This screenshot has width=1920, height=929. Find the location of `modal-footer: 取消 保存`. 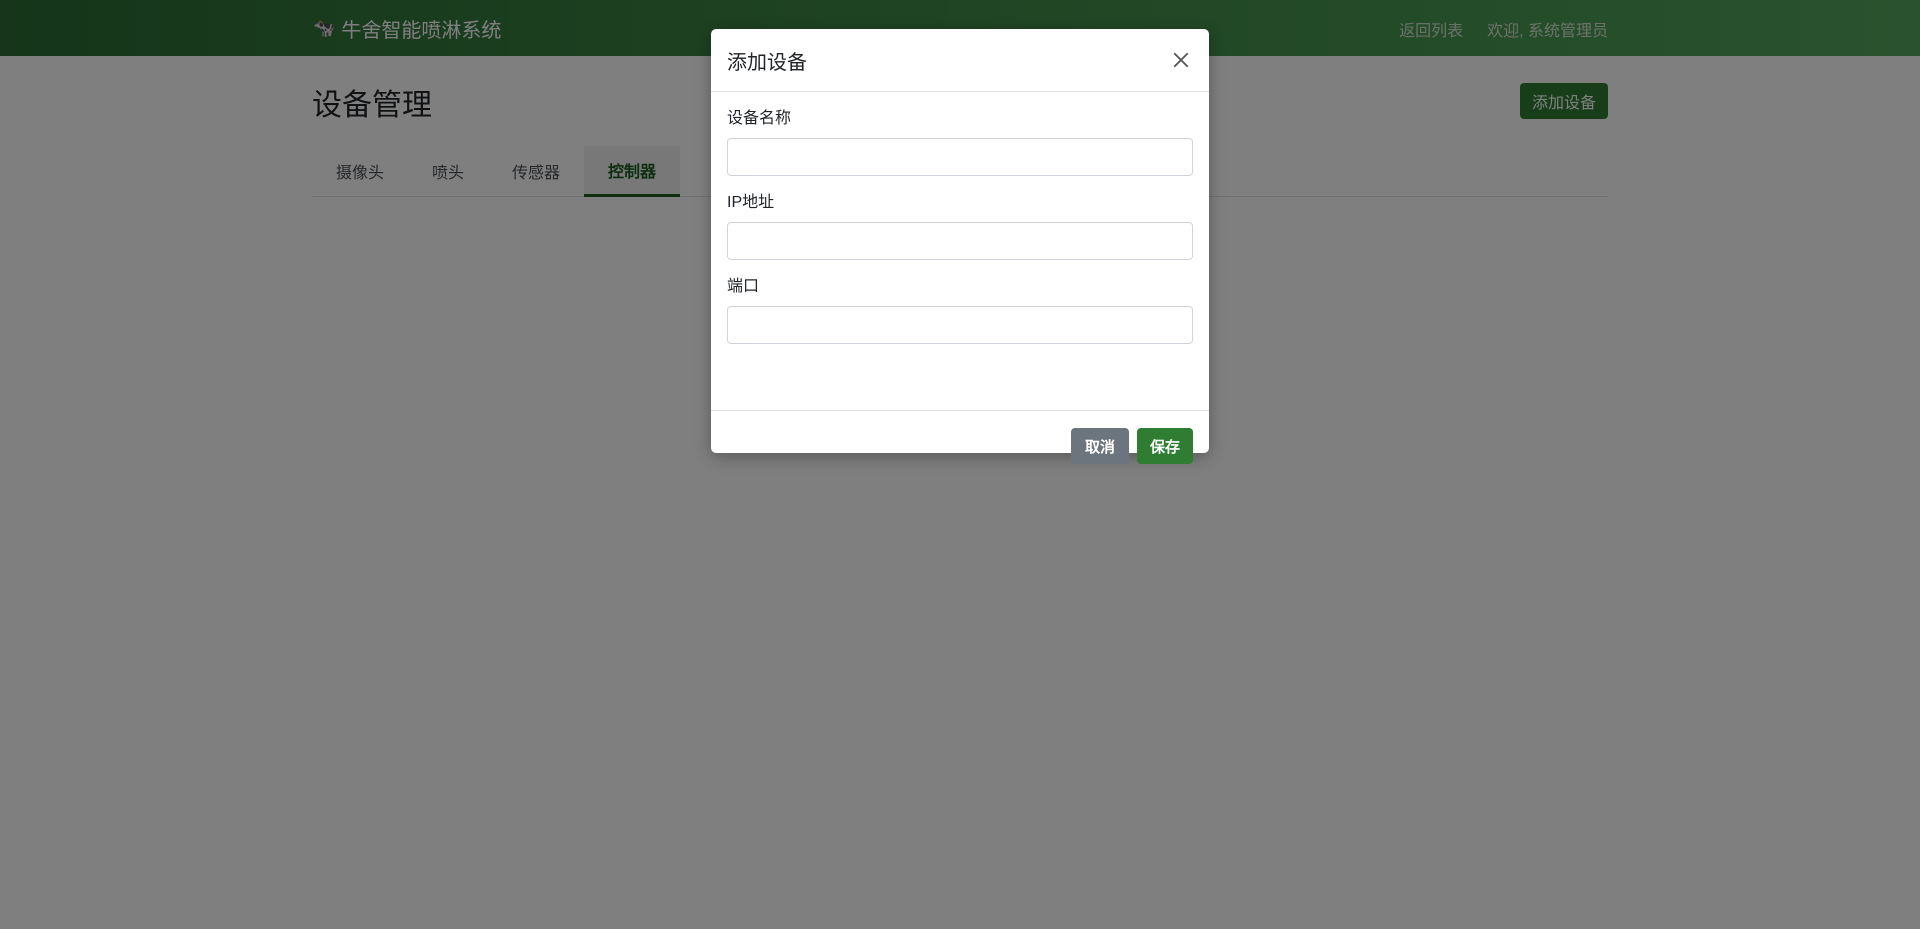

modal-footer: 取消 保存 is located at coordinates (960, 446).